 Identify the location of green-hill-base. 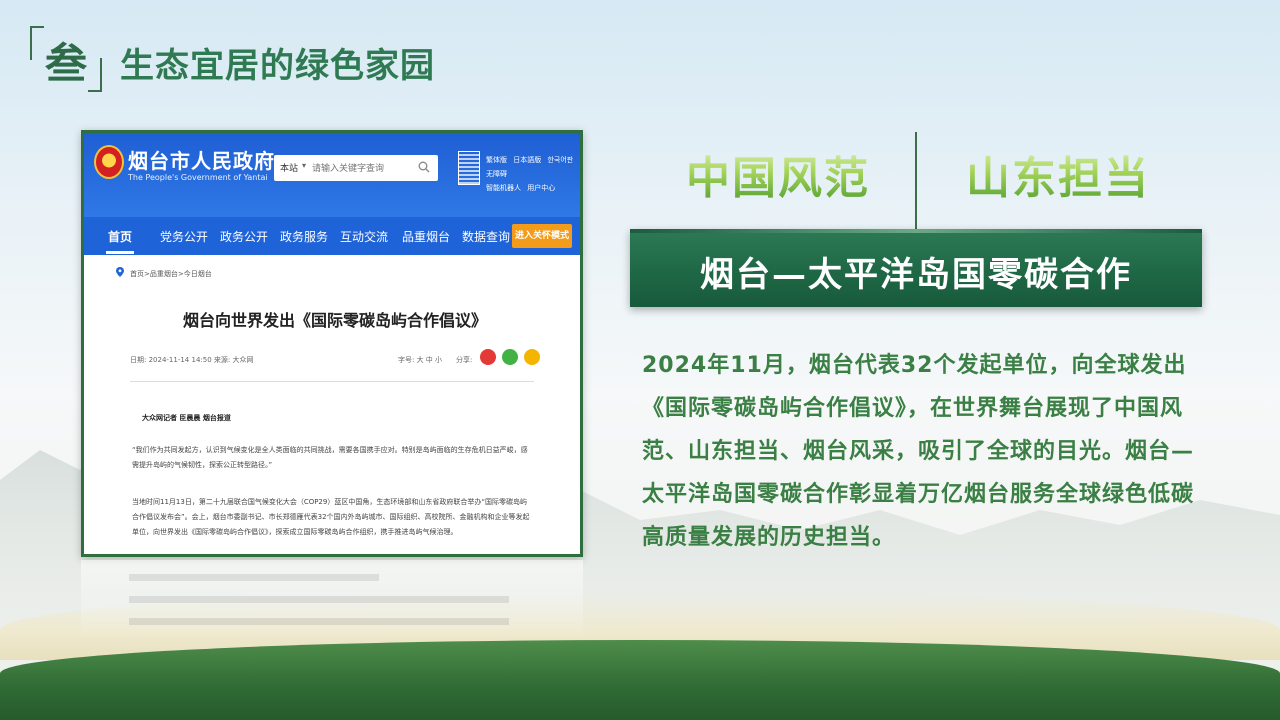
(640, 680).